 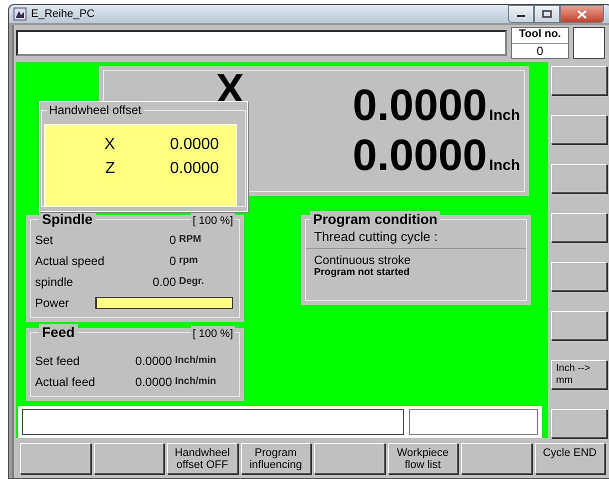 I want to click on unit-label: rpm, so click(x=188, y=260).